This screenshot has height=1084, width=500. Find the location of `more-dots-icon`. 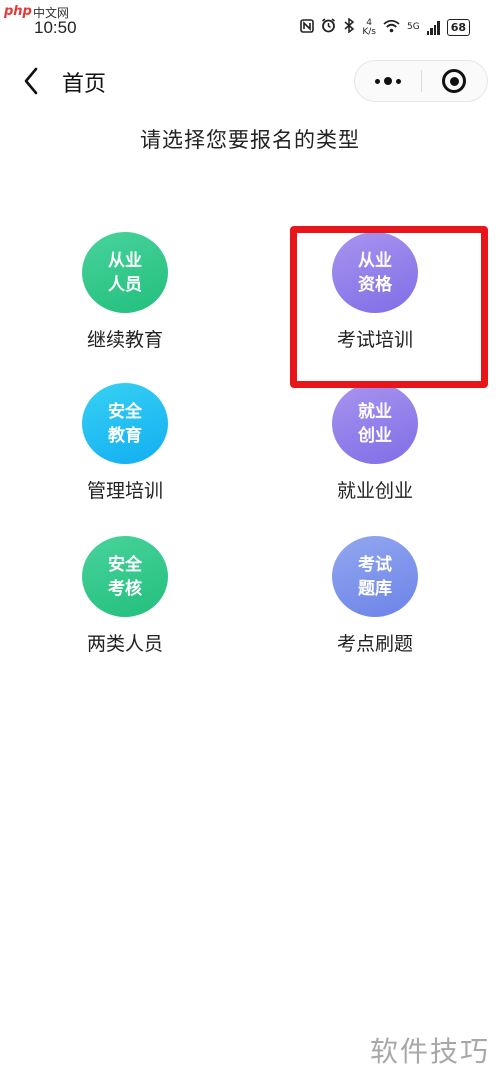

more-dots-icon is located at coordinates (387, 81).